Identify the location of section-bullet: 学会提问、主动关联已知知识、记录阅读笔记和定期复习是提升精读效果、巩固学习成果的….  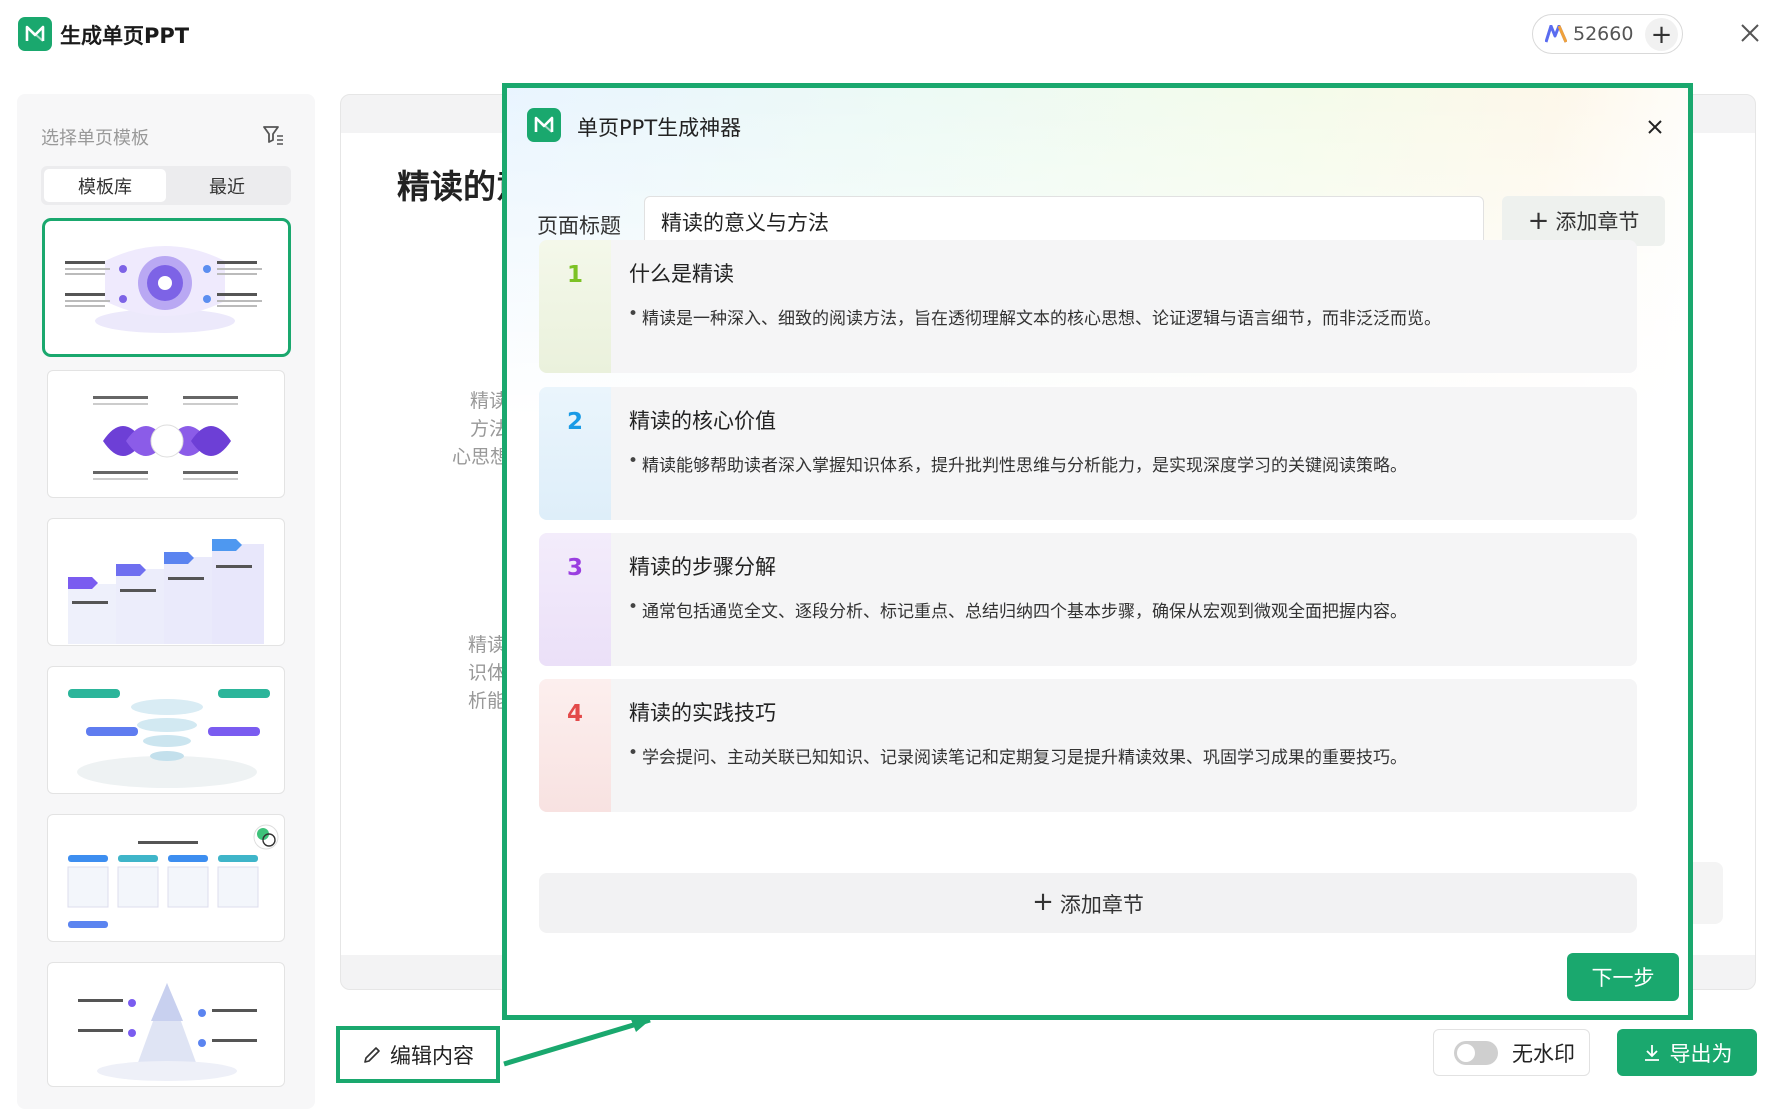
(1017, 755).